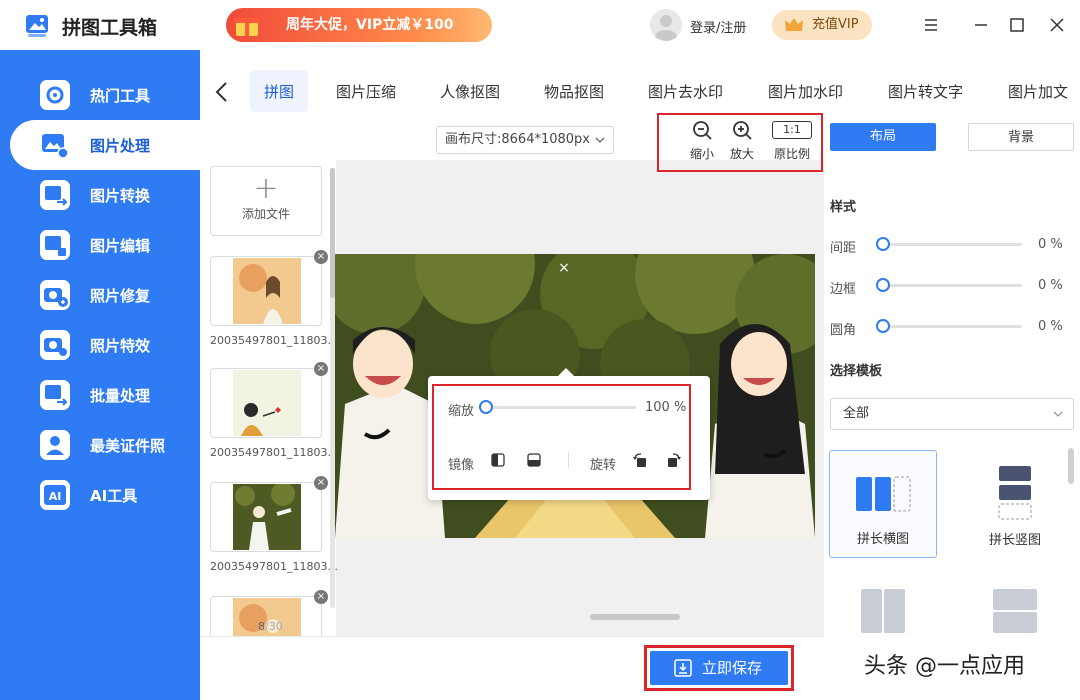 This screenshot has width=1080, height=700. I want to click on rotate-label: 旋转, so click(603, 465).